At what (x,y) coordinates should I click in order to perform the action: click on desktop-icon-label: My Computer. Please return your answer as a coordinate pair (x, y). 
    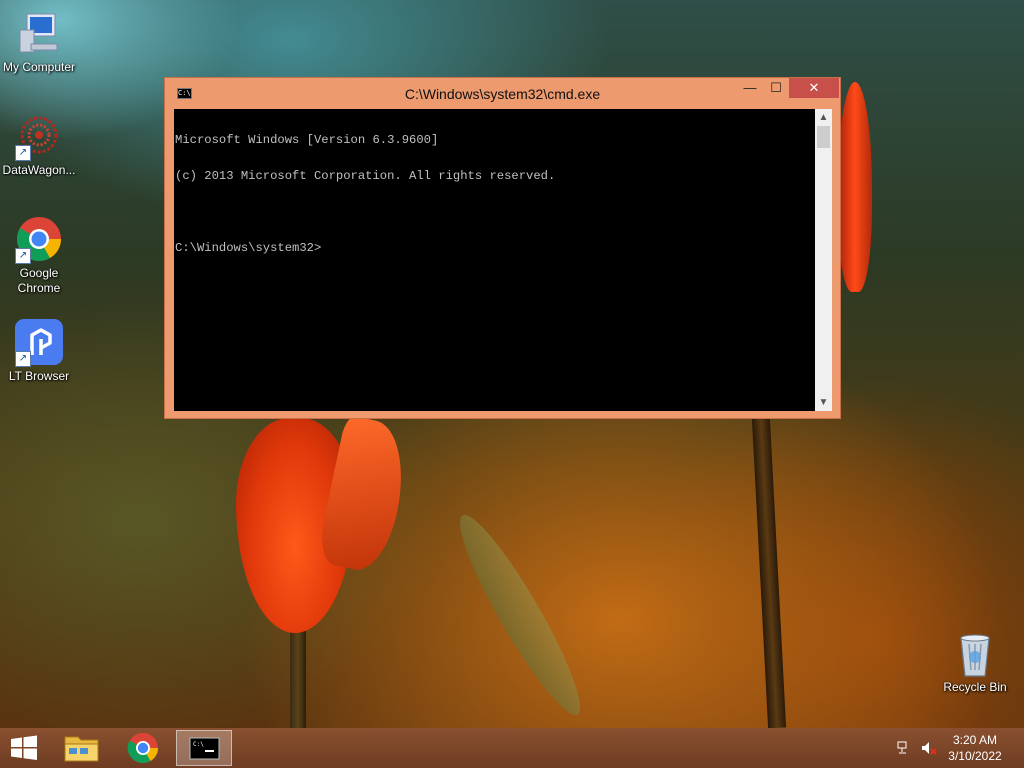
    Looking at the image, I should click on (39, 67).